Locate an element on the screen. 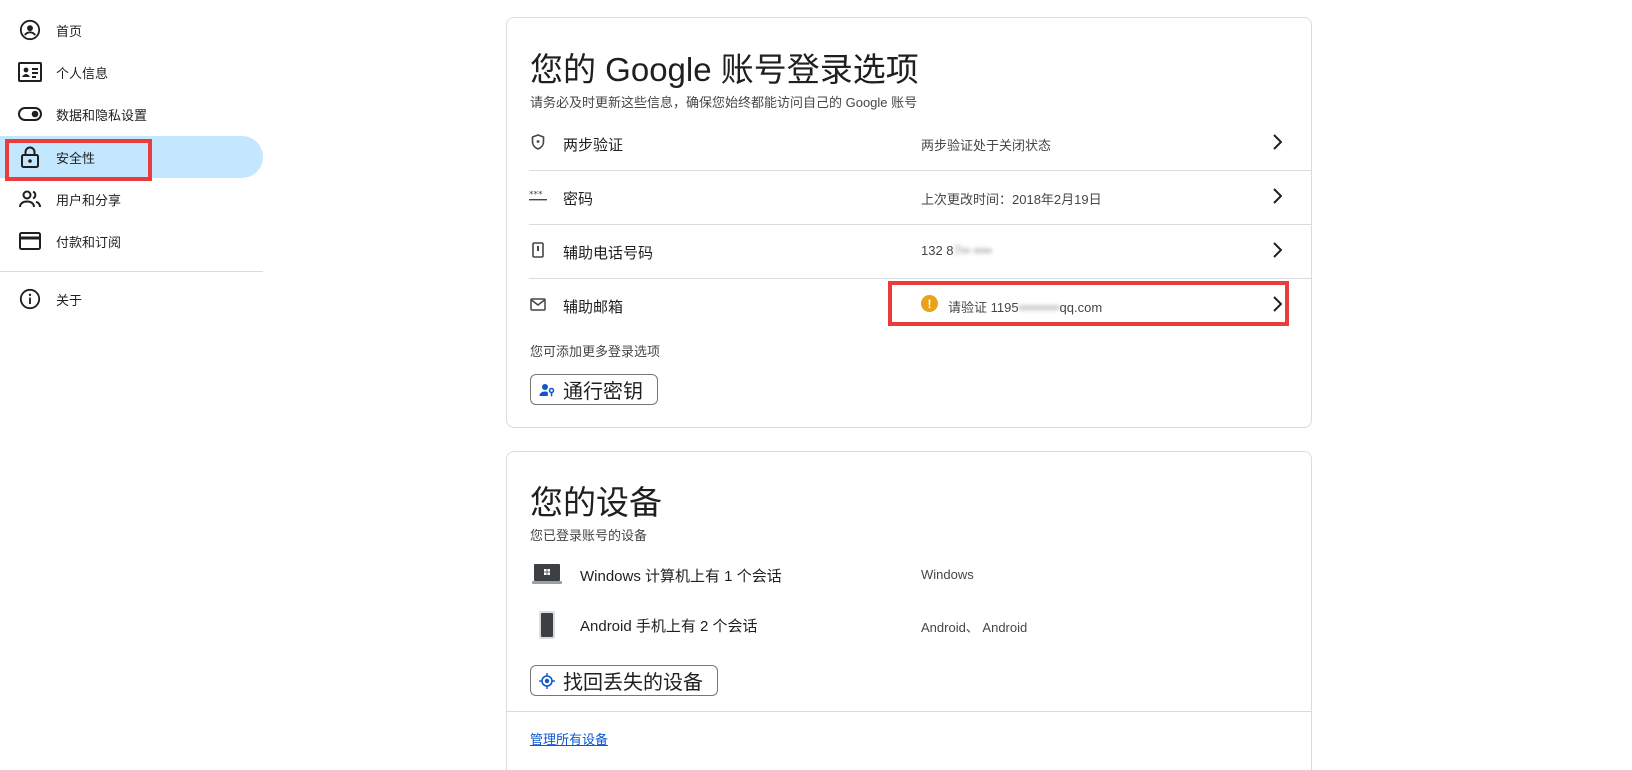 This screenshot has height=770, width=1632. device-label: Windows 计算机上有 1 个会话 is located at coordinates (681, 576).